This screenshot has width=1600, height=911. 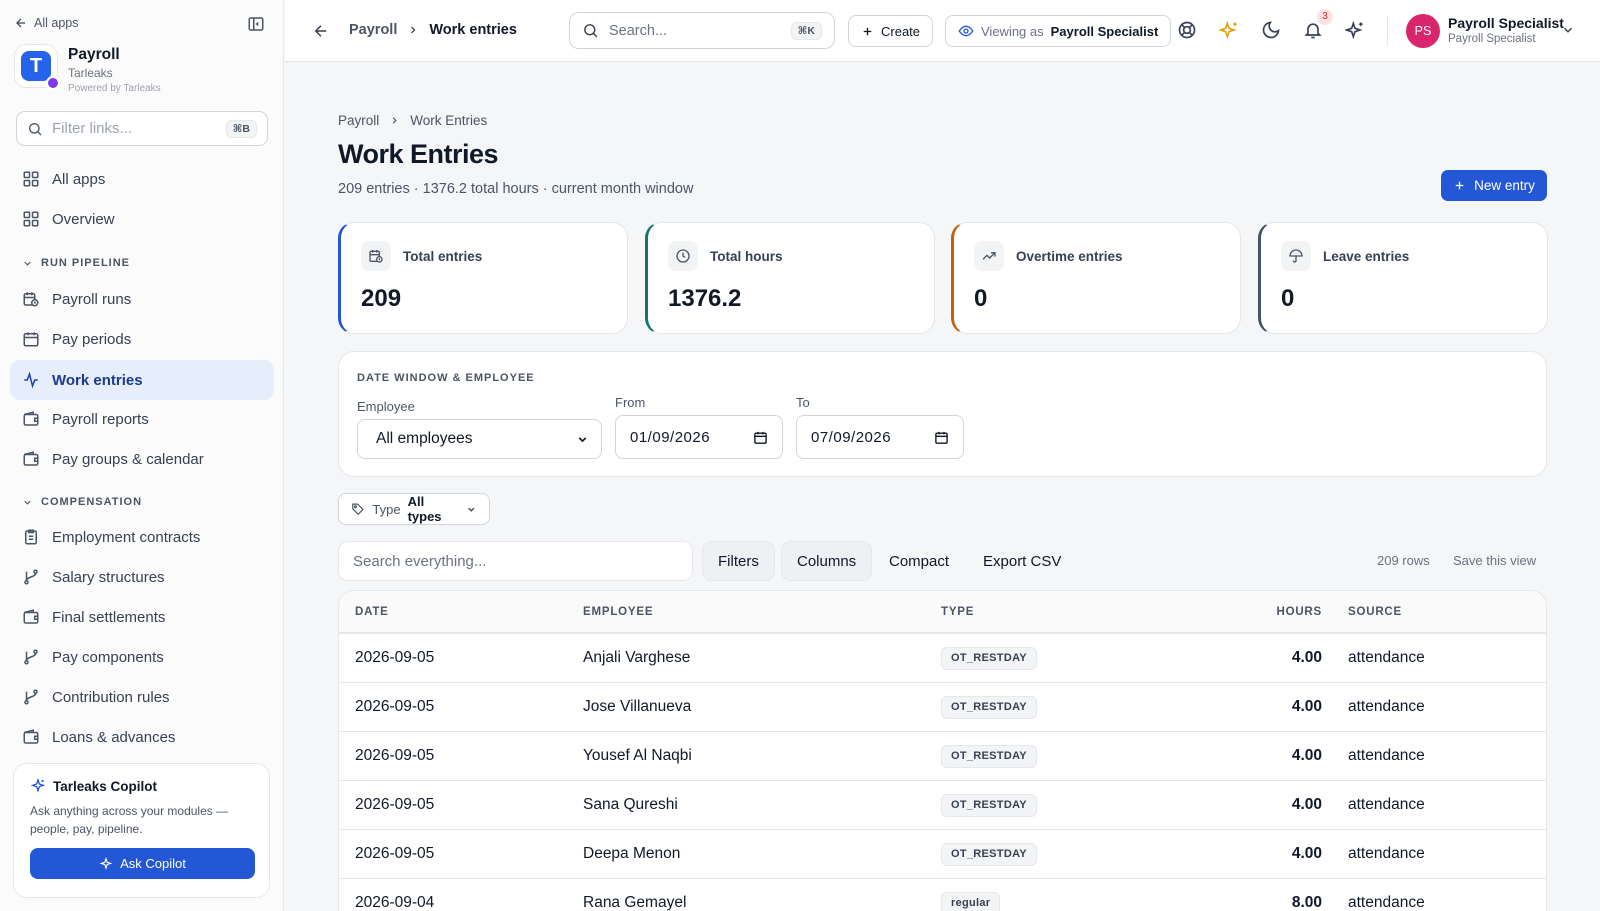 What do you see at coordinates (738, 561) in the screenshot?
I see `filters-button: Filters` at bounding box center [738, 561].